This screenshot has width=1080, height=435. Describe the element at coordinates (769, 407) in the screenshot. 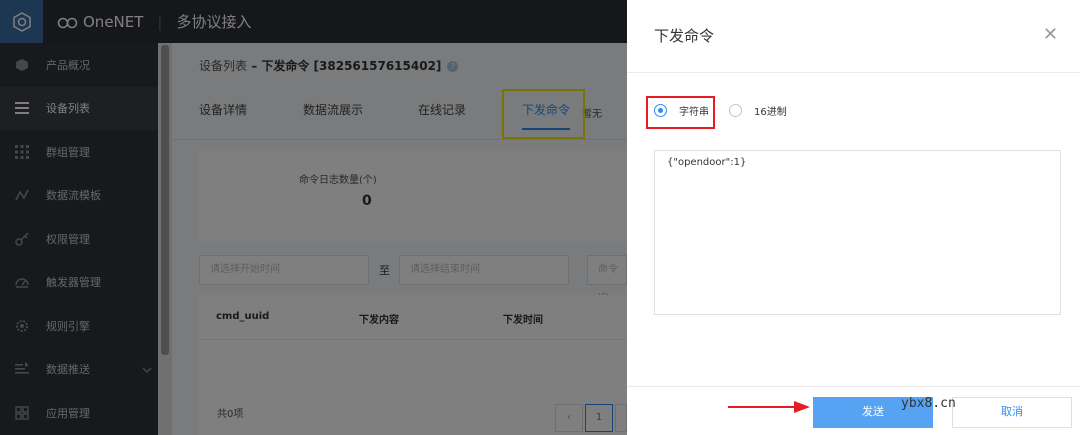

I see `arrow-annotation-icon` at that location.